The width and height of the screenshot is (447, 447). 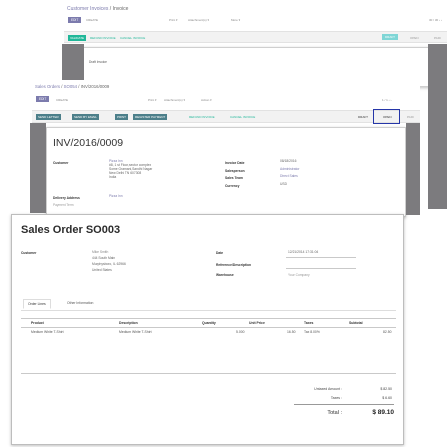 I want to click on date-label: Date, so click(x=220, y=253).